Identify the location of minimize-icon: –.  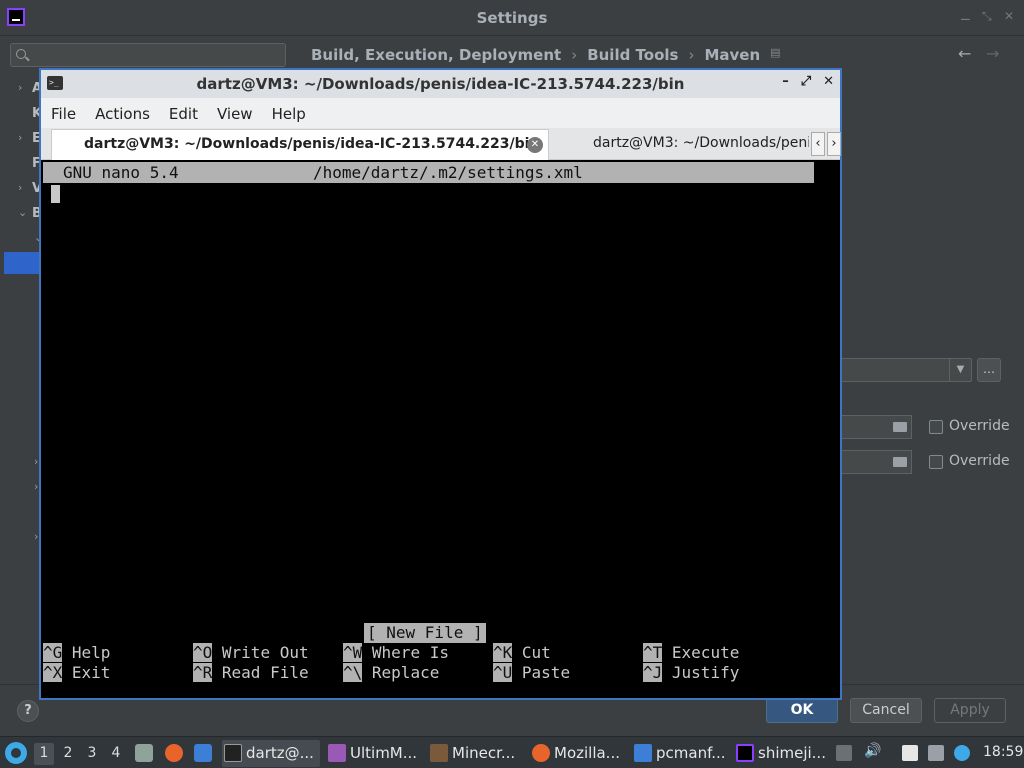
(785, 81).